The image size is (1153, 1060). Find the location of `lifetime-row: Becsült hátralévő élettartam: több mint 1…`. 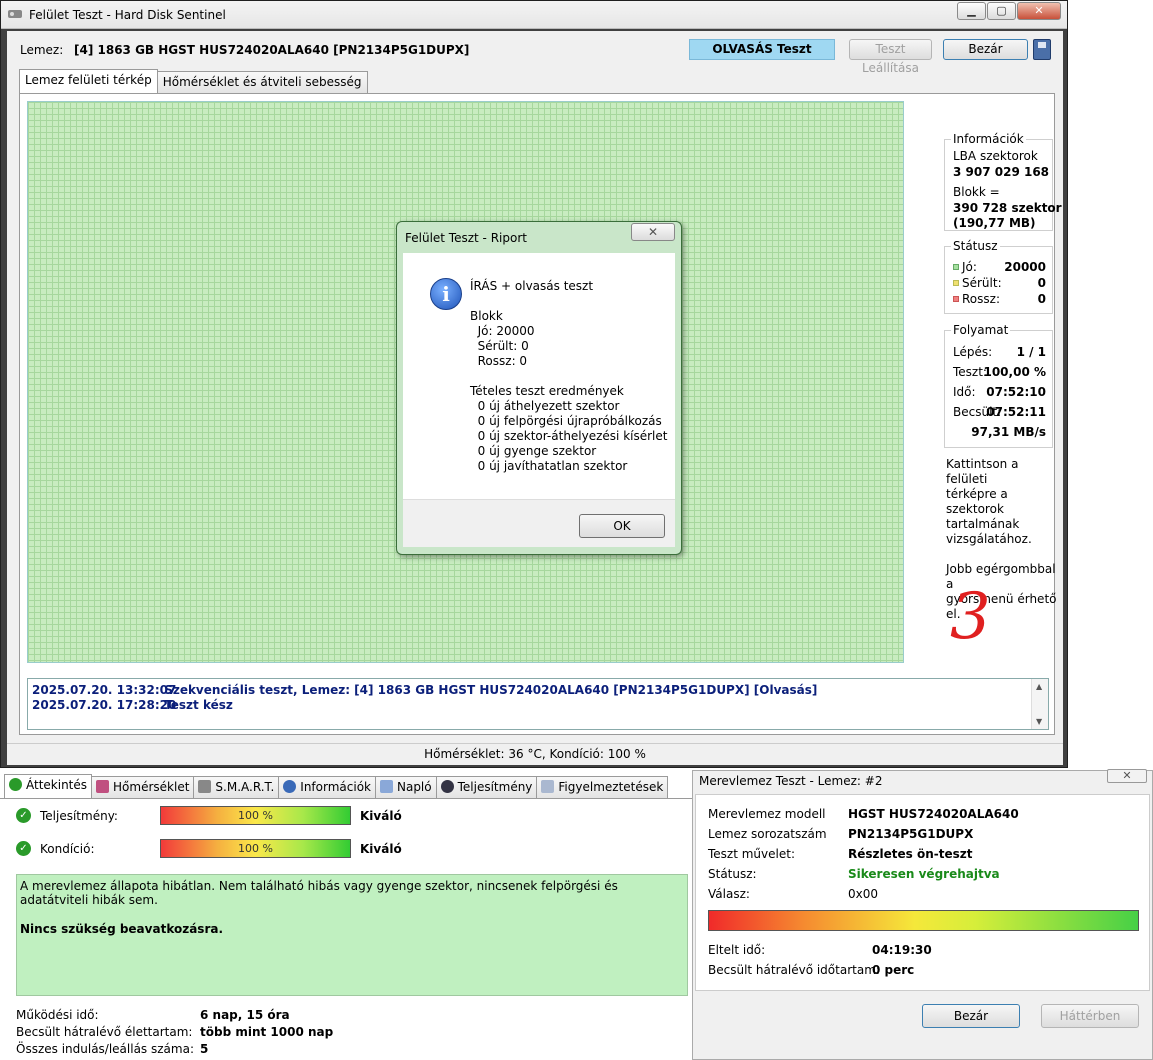

lifetime-row: Becsült hátralévő élettartam: több mint 1… is located at coordinates (174, 1032).